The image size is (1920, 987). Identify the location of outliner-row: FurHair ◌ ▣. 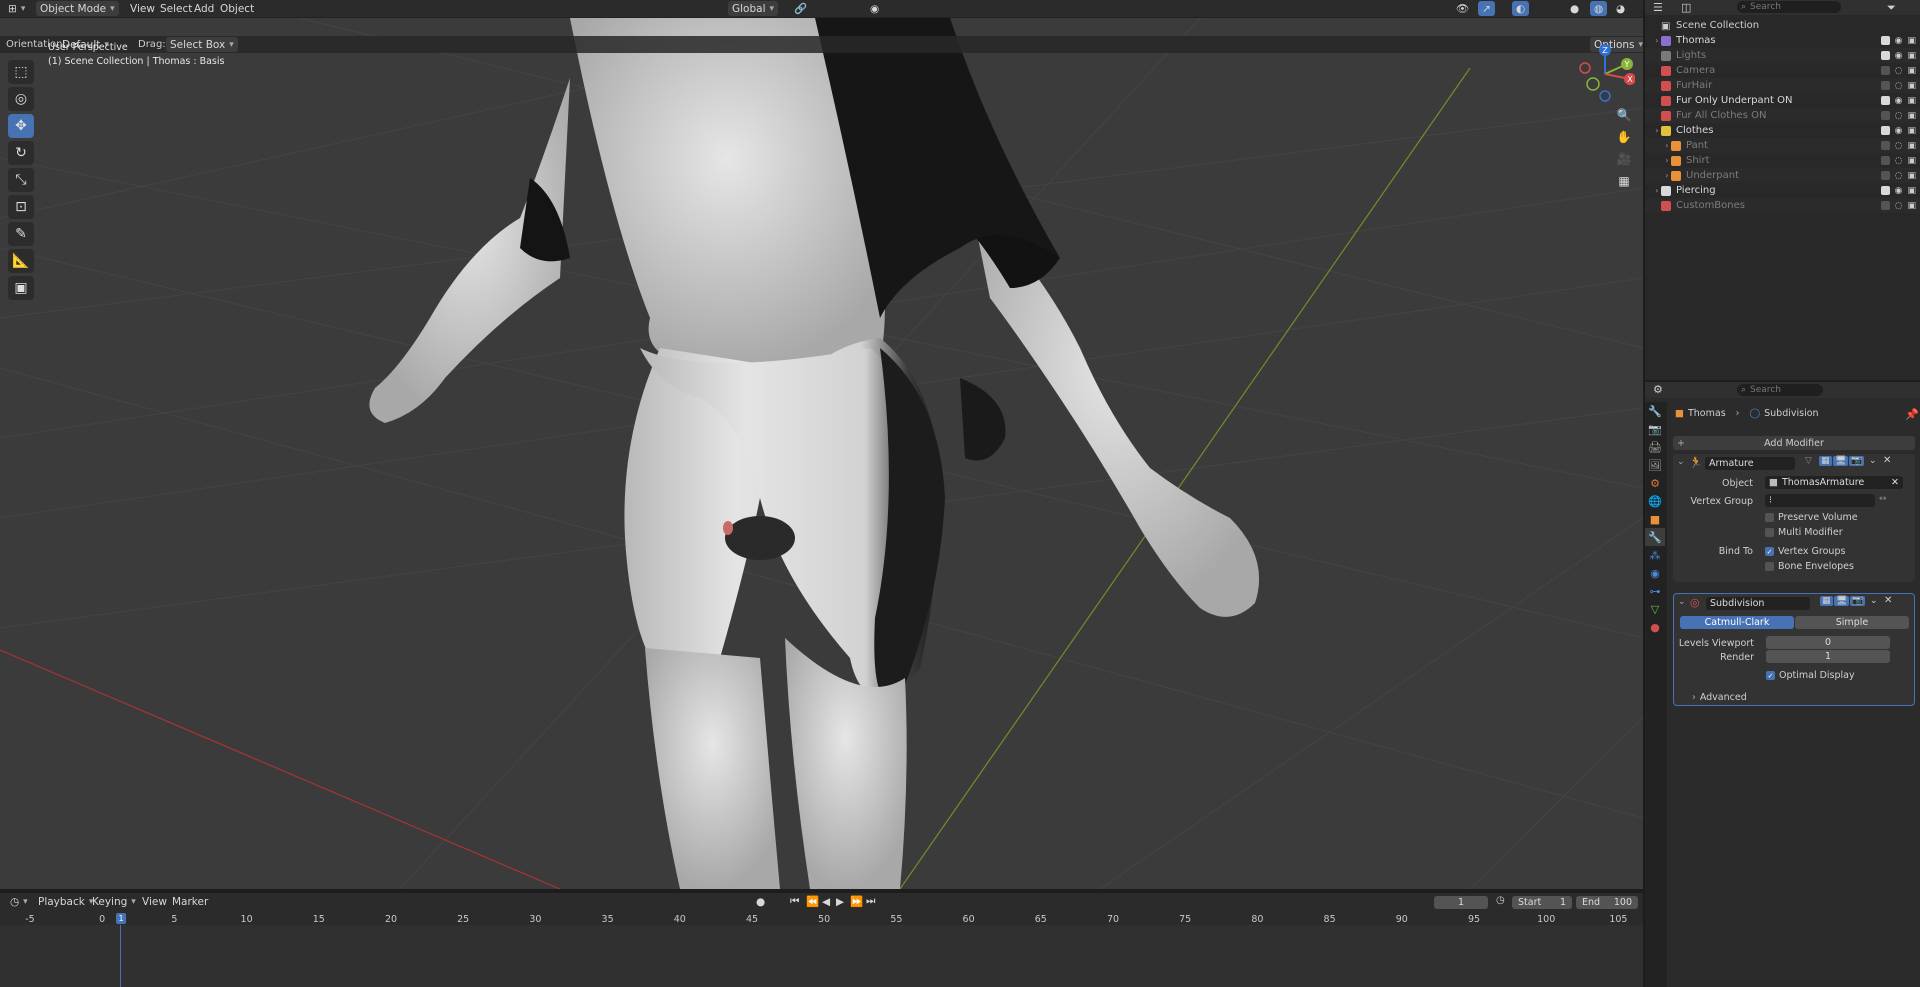
(1782, 85).